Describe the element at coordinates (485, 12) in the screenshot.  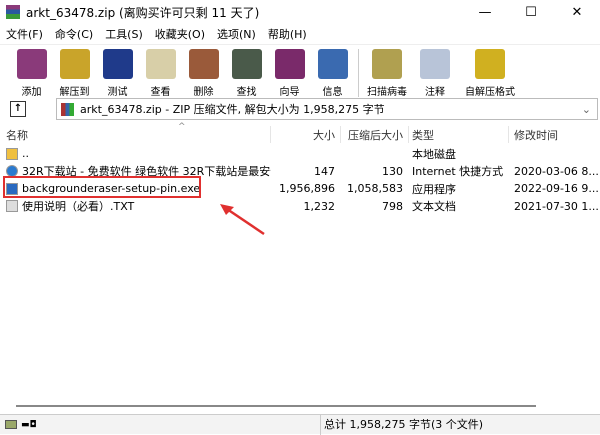
I see `minimize-button: —` at that location.